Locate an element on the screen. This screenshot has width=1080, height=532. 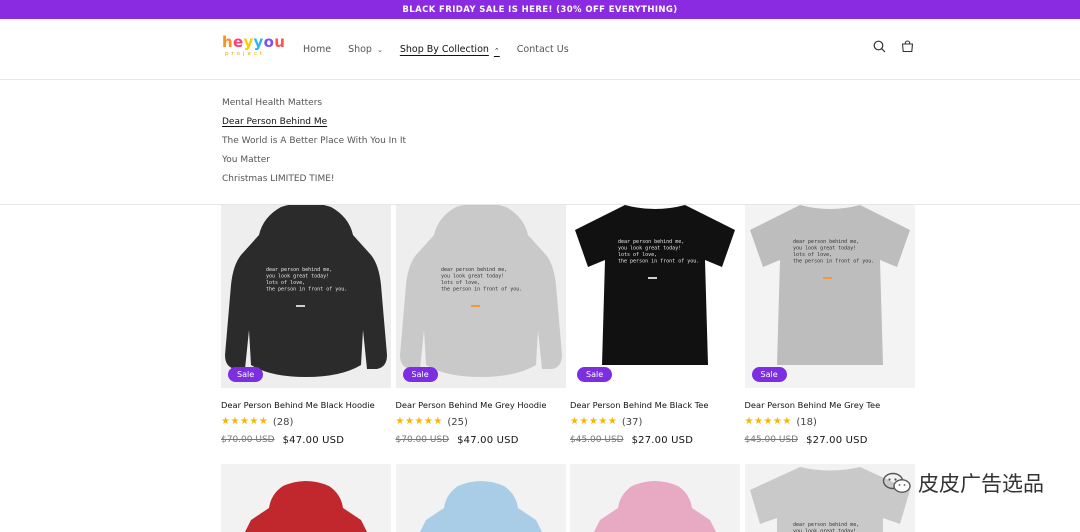
logo: heyyou project is located at coordinates (254, 49).